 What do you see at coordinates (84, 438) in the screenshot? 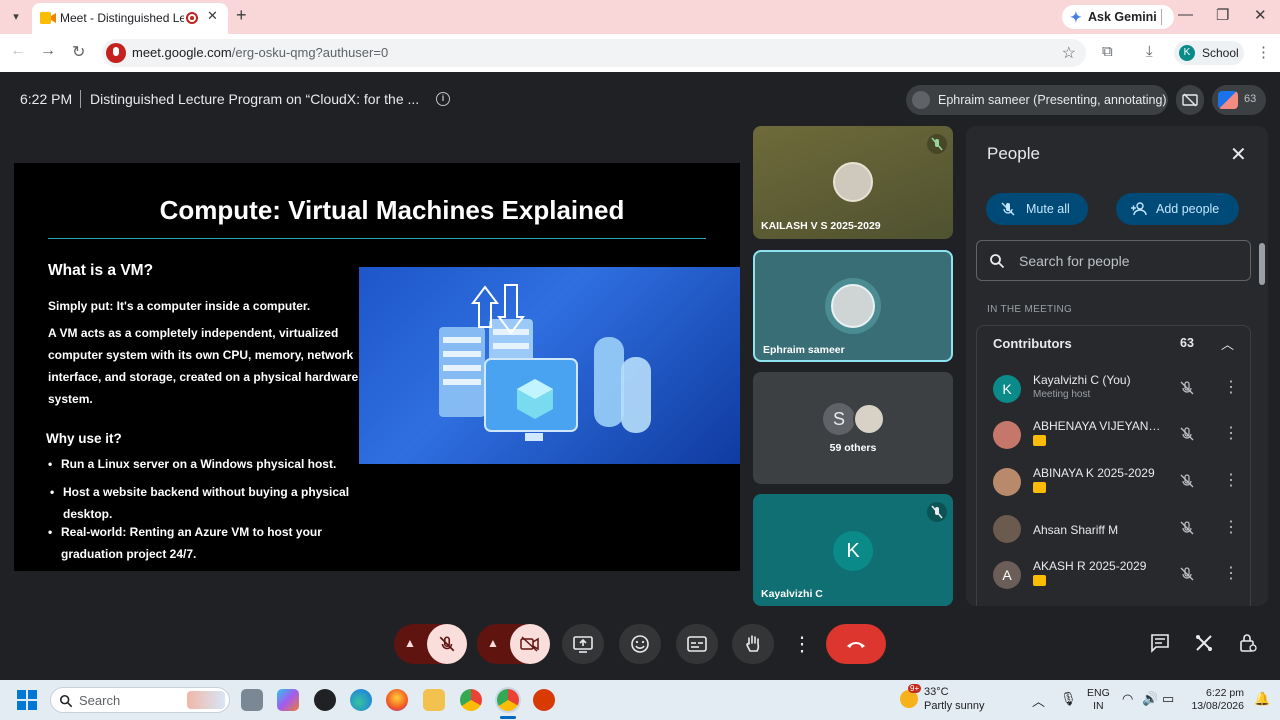
I see `slide-heading-why: Why use it?` at bounding box center [84, 438].